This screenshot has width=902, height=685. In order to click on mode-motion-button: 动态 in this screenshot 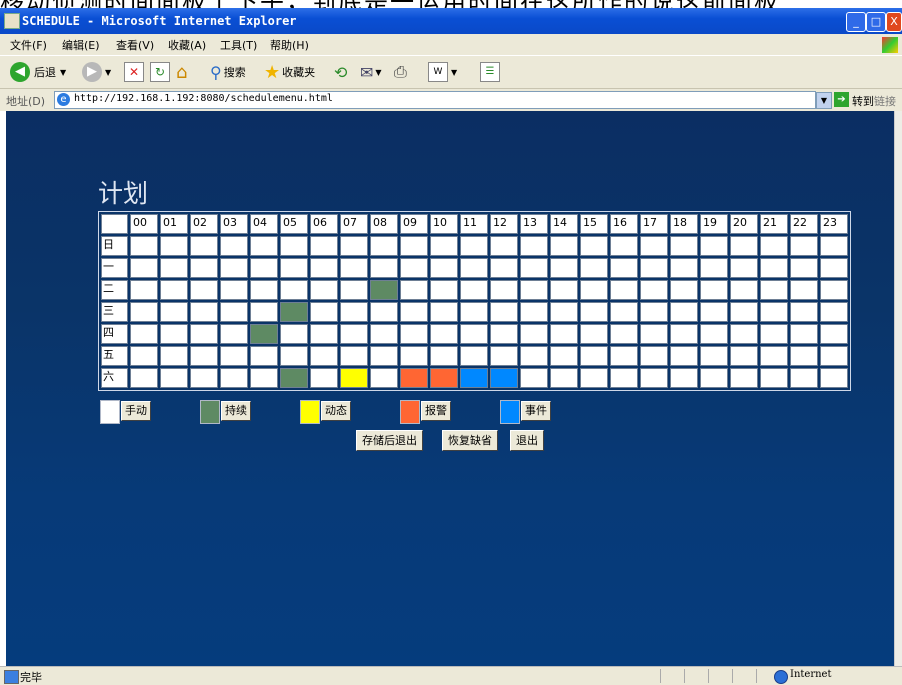, I will do `click(336, 411)`.